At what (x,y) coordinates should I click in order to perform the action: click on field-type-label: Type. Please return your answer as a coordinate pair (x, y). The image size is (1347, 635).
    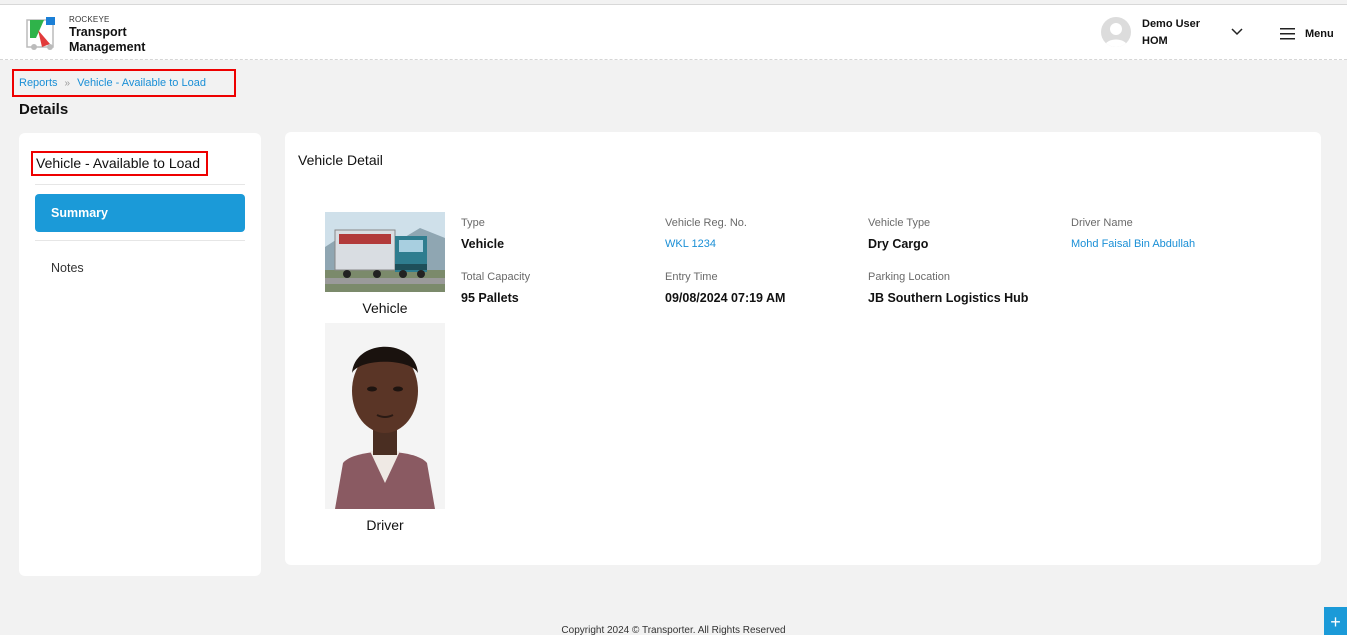
    Looking at the image, I should click on (473, 223).